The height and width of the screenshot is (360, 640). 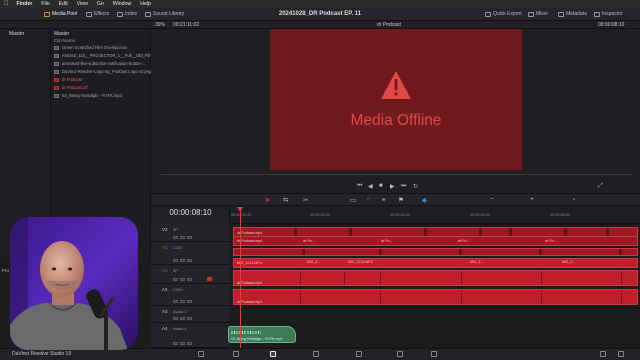 What do you see at coordinates (415, 186) in the screenshot?
I see `loop-icon: ↻` at bounding box center [415, 186].